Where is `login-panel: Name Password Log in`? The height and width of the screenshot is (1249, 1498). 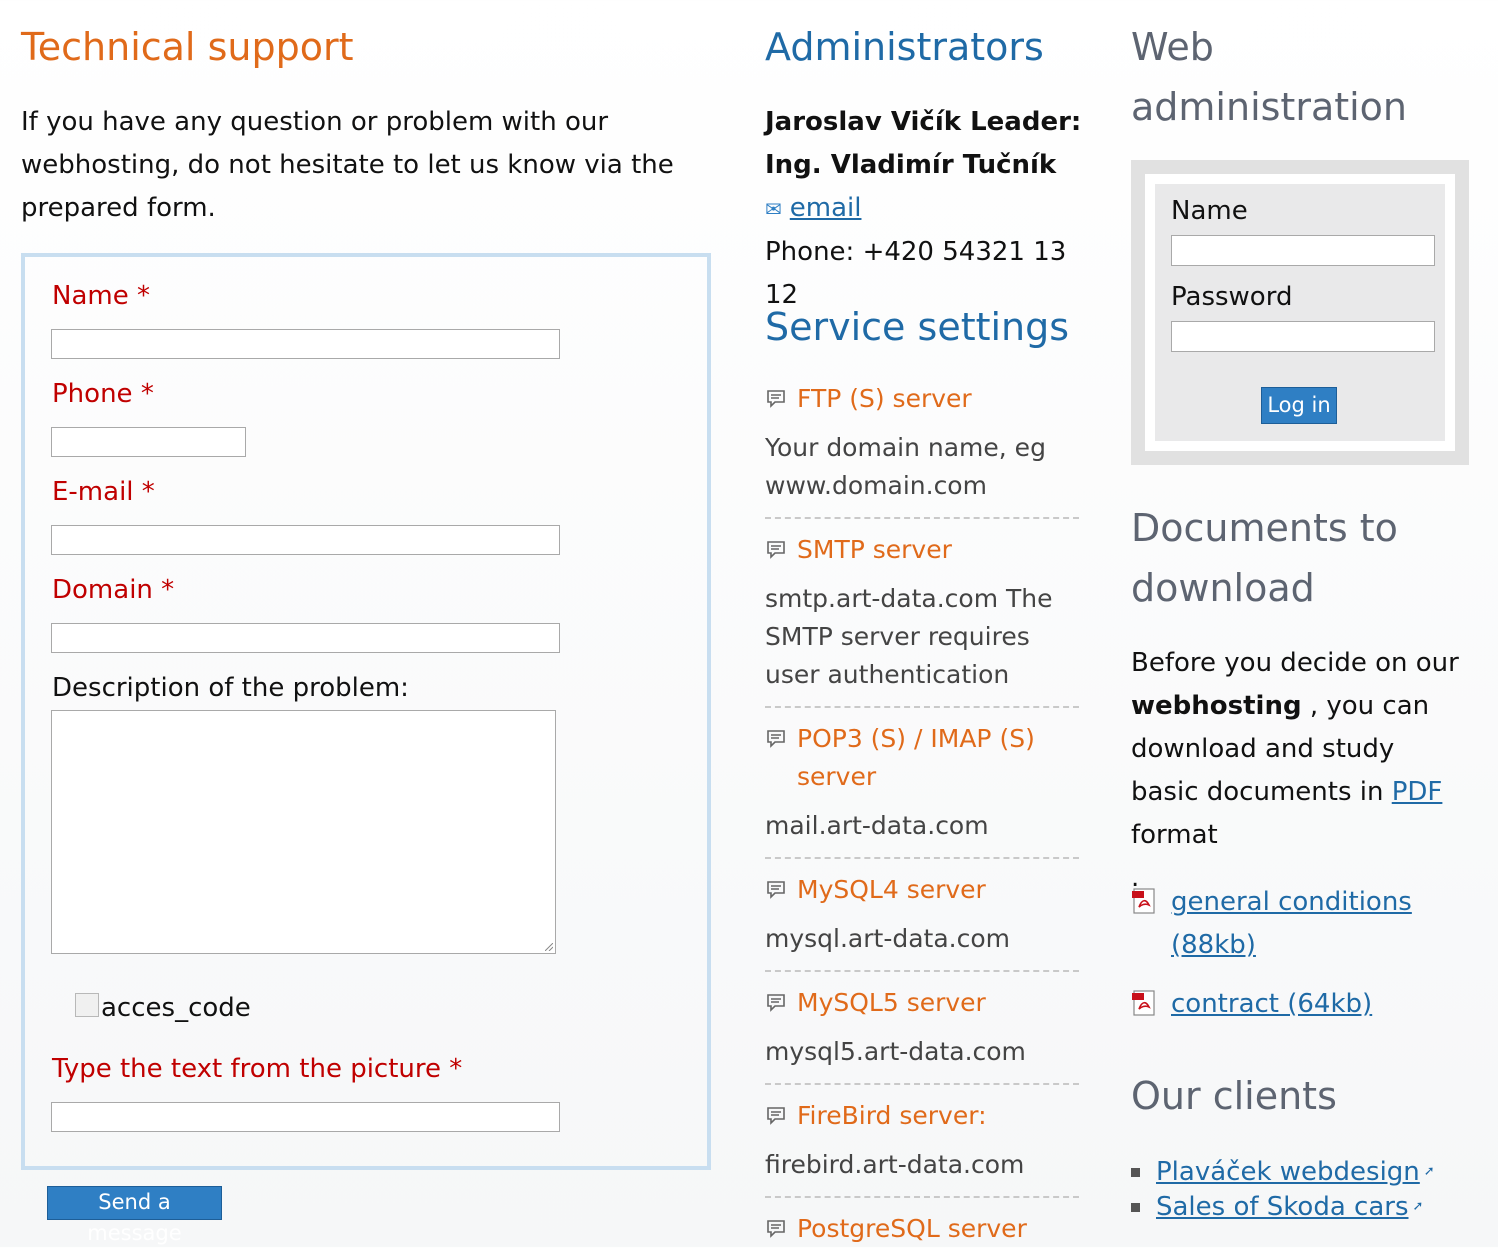
login-panel: Name Password Log in is located at coordinates (1300, 312).